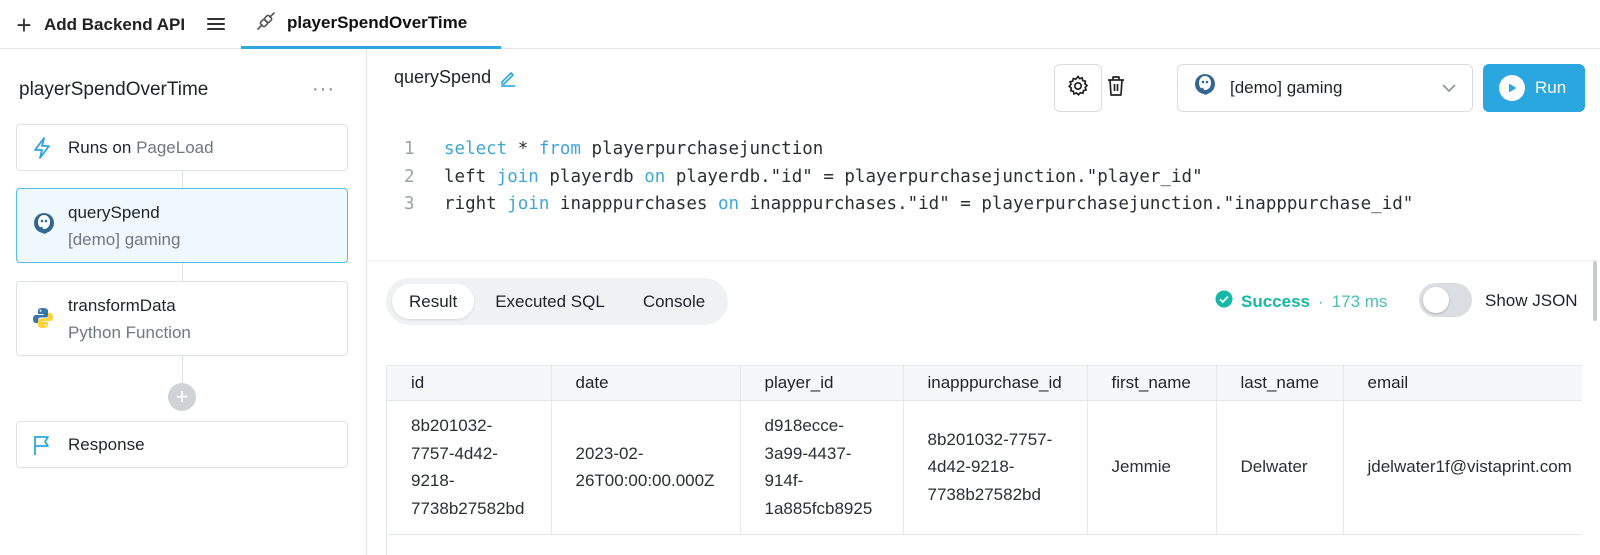 The height and width of the screenshot is (555, 1600). Describe the element at coordinates (266, 23) in the screenshot. I see `api-link-icon` at that location.